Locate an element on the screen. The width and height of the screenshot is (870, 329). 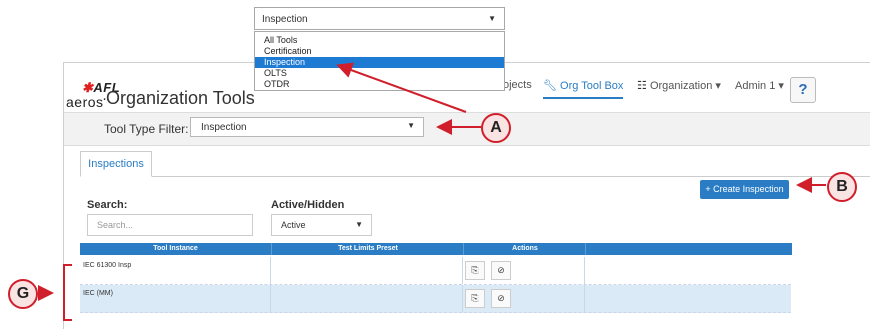
callout-a: A is located at coordinates (496, 128).